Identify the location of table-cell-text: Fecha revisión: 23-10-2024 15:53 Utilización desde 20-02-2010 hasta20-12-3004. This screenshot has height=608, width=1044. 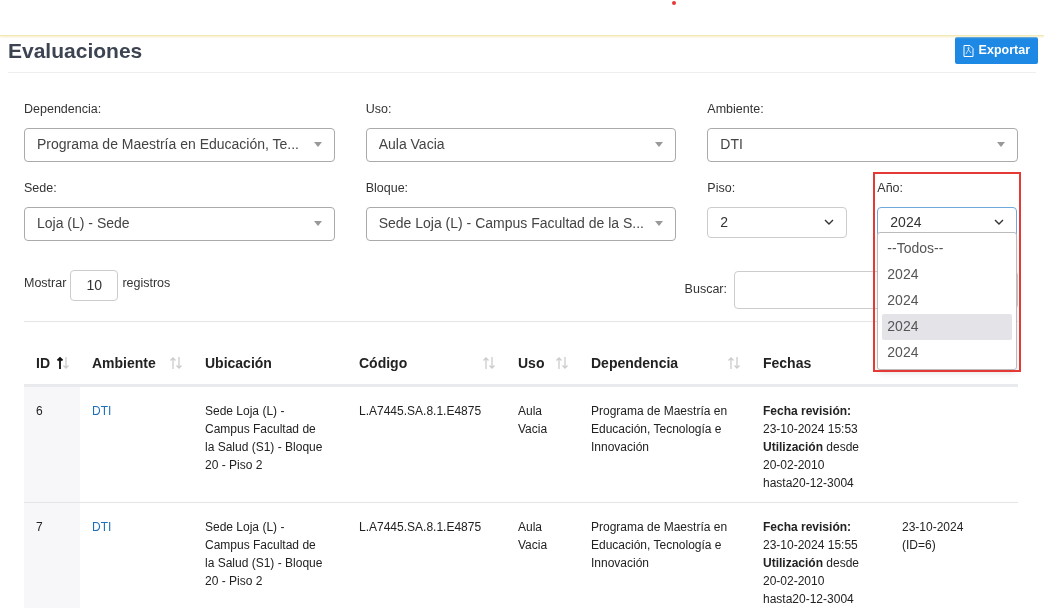
(812, 447).